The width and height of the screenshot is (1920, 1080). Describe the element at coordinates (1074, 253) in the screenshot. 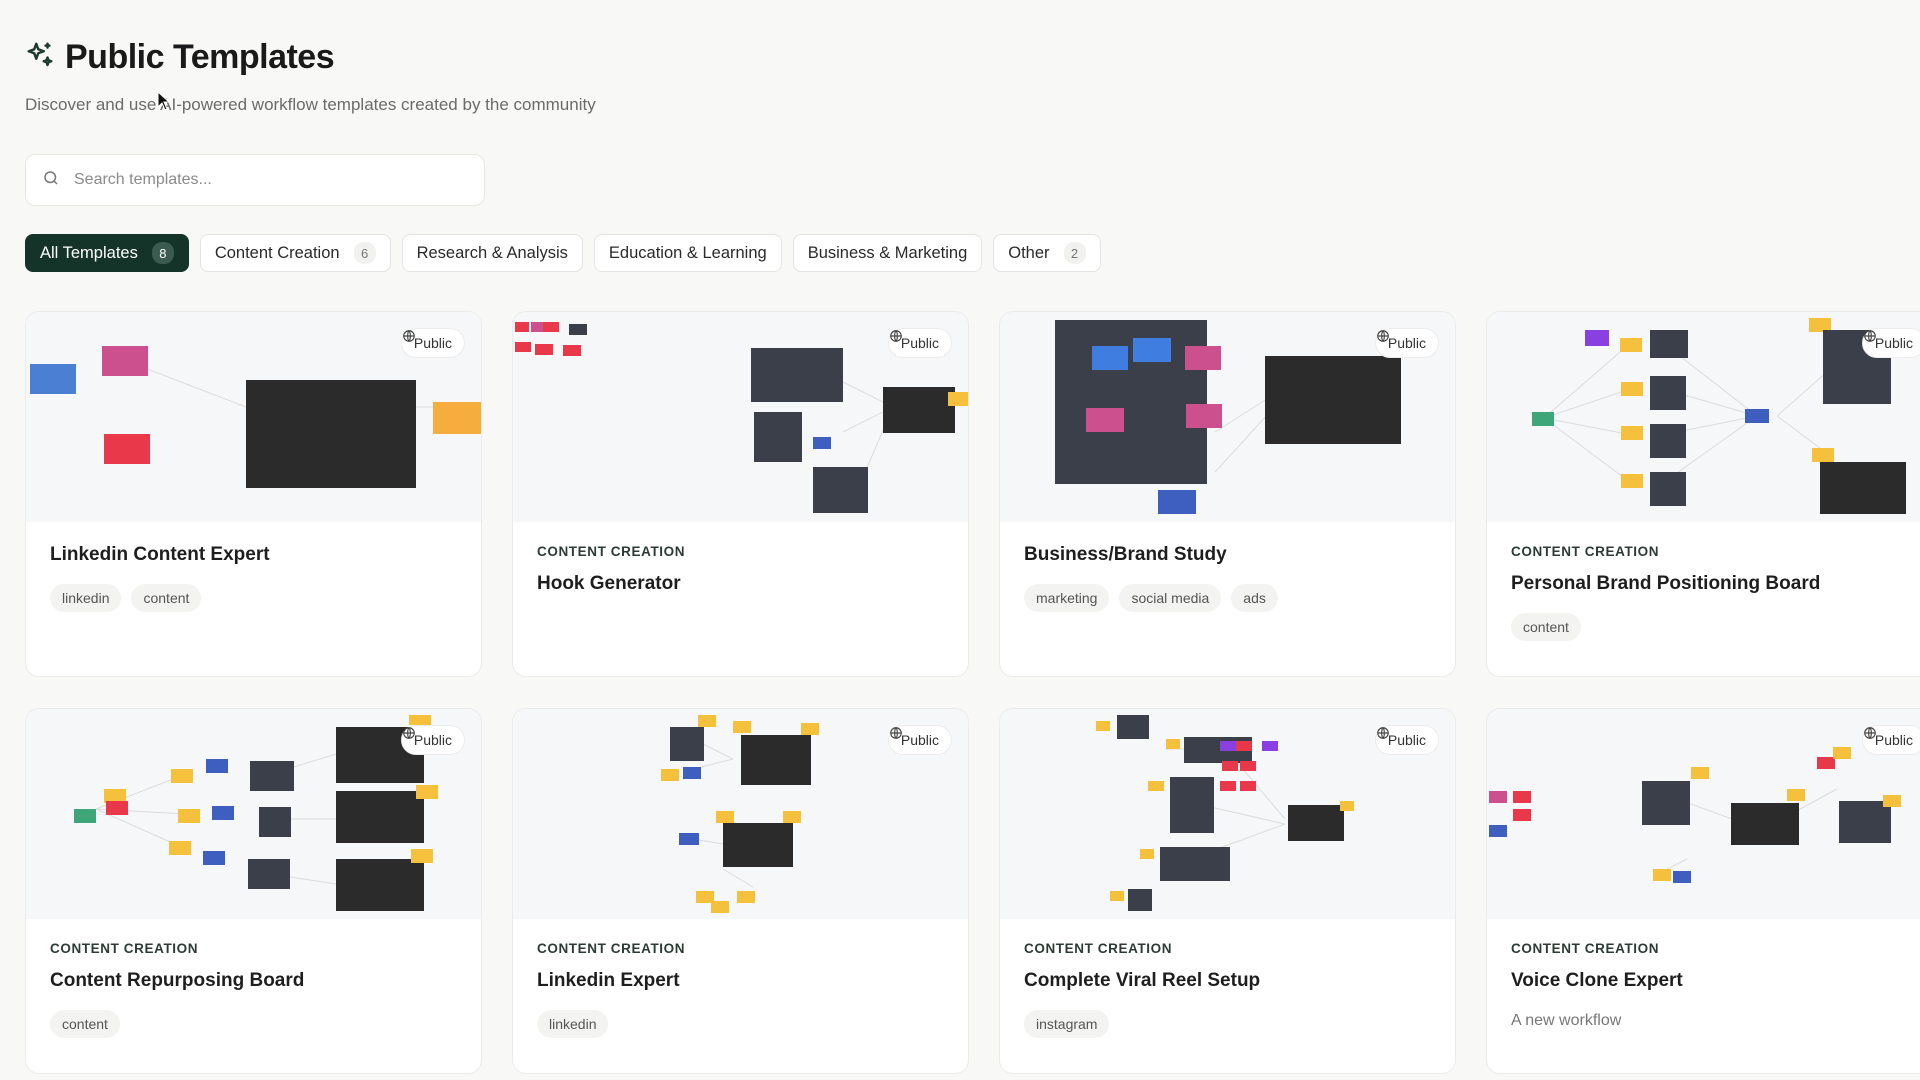

I see `filter-count: 2` at that location.